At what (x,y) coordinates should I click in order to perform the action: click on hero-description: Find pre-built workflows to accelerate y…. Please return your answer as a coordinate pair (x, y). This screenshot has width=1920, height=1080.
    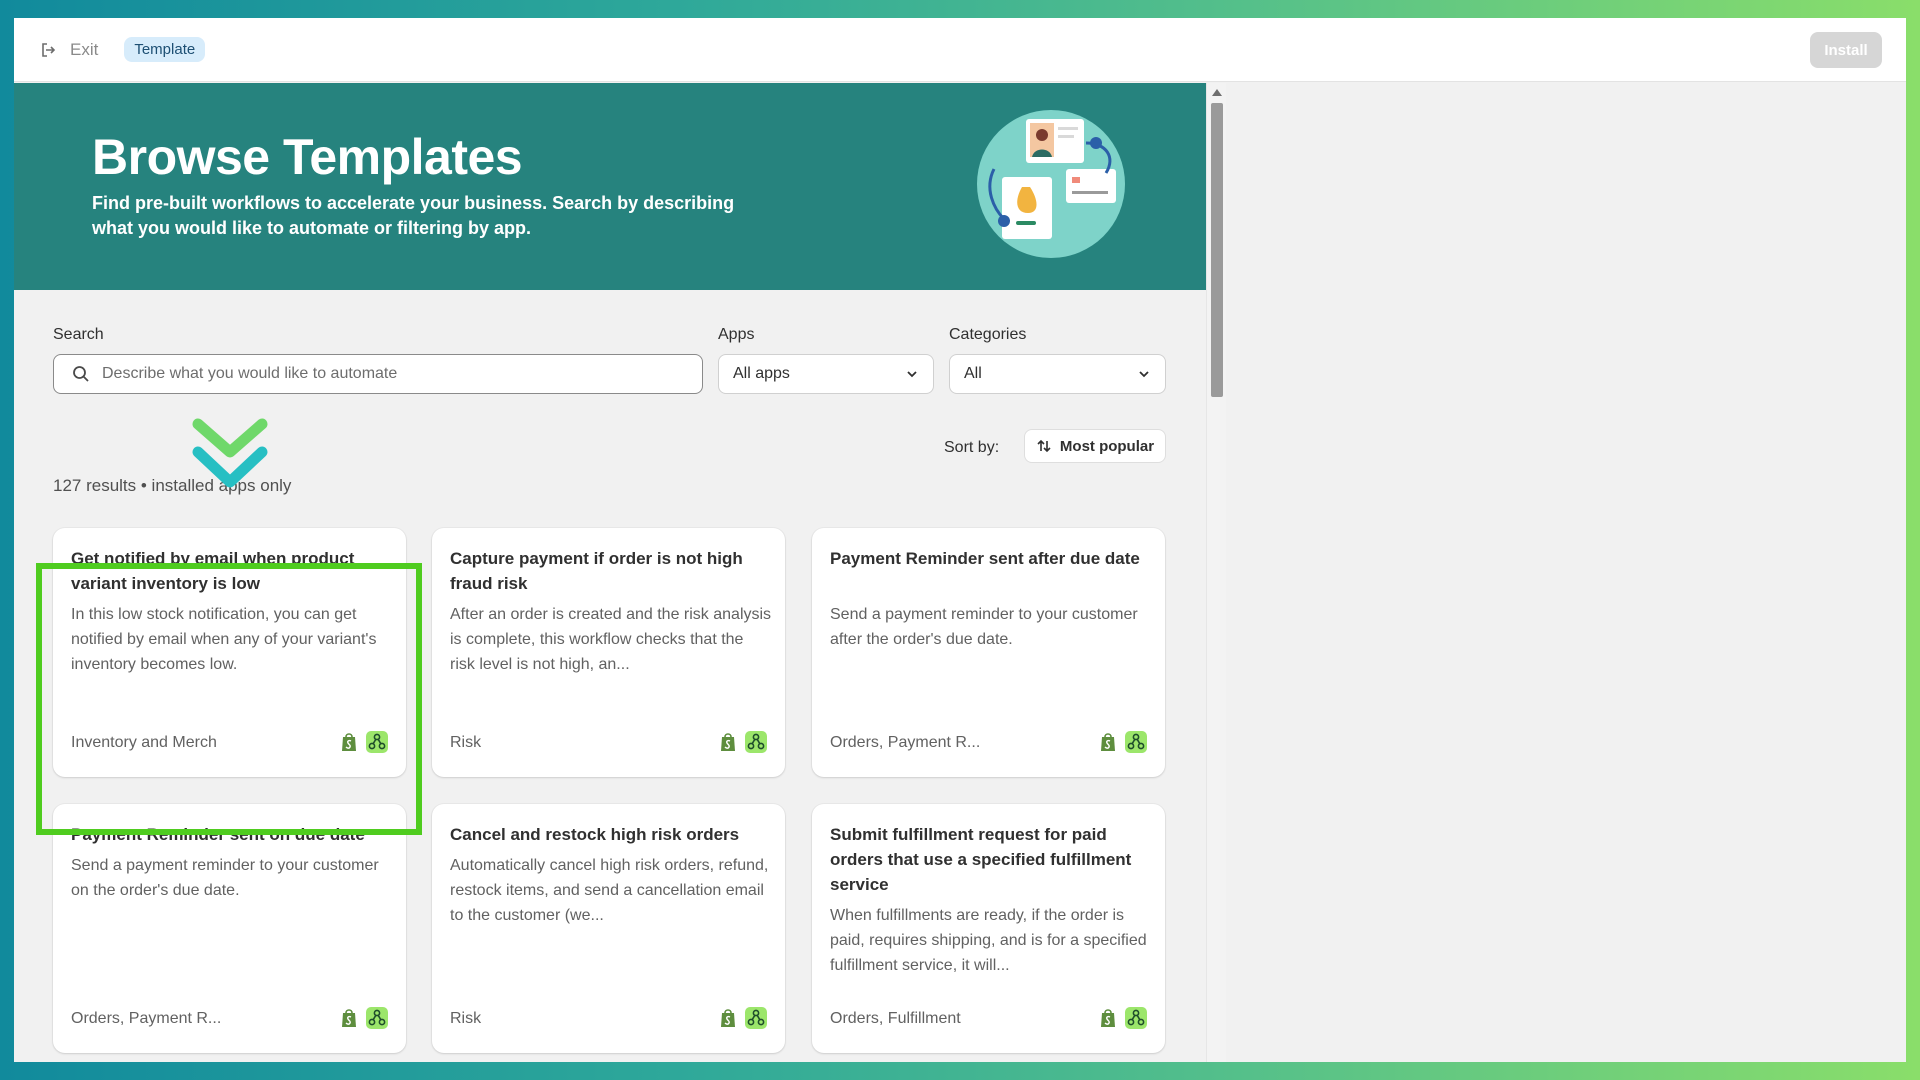
    Looking at the image, I should click on (413, 215).